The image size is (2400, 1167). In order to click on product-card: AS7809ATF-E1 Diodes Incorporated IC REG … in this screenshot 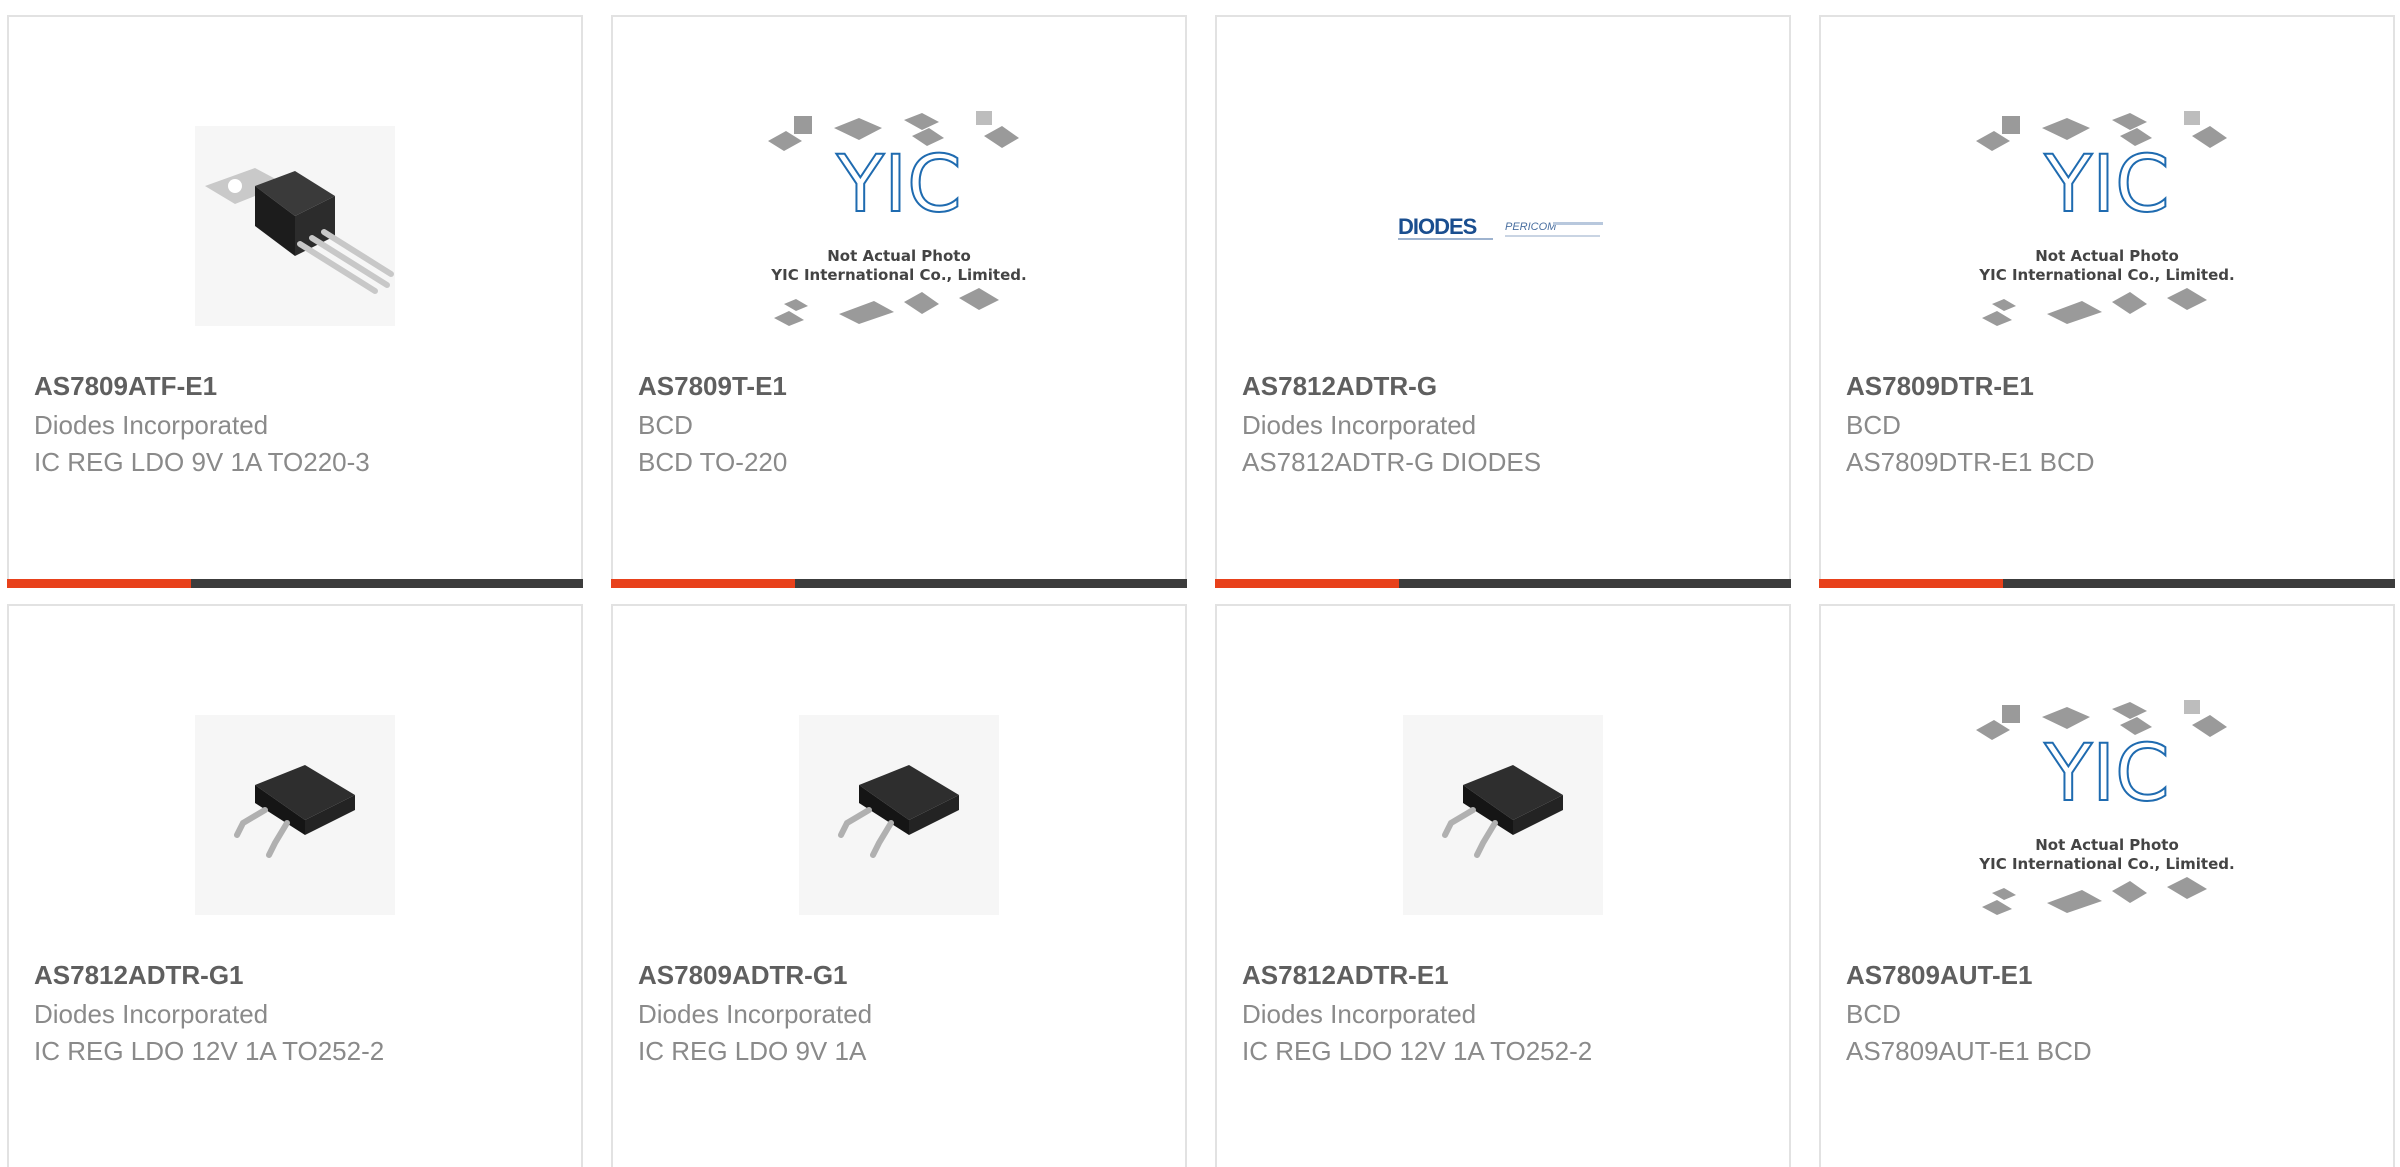, I will do `click(295, 301)`.